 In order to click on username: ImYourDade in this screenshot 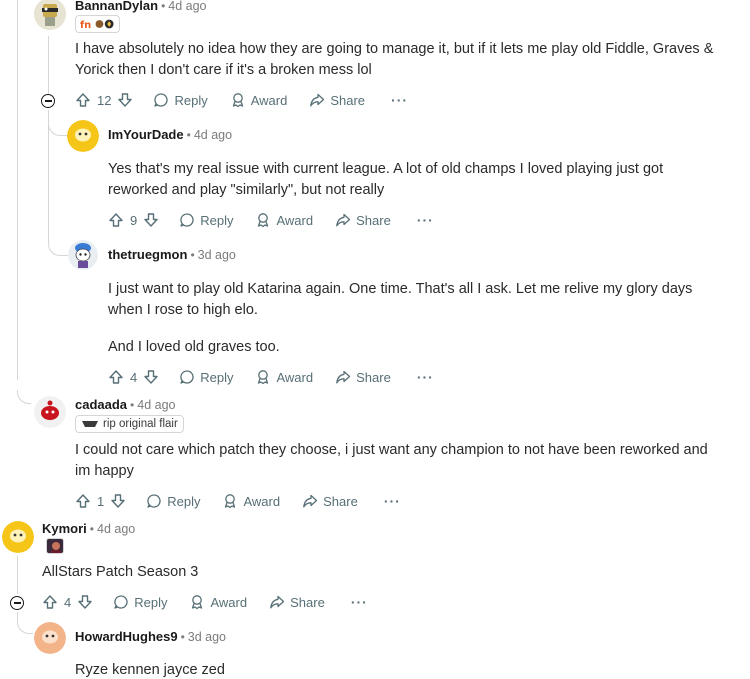, I will do `click(146, 134)`.